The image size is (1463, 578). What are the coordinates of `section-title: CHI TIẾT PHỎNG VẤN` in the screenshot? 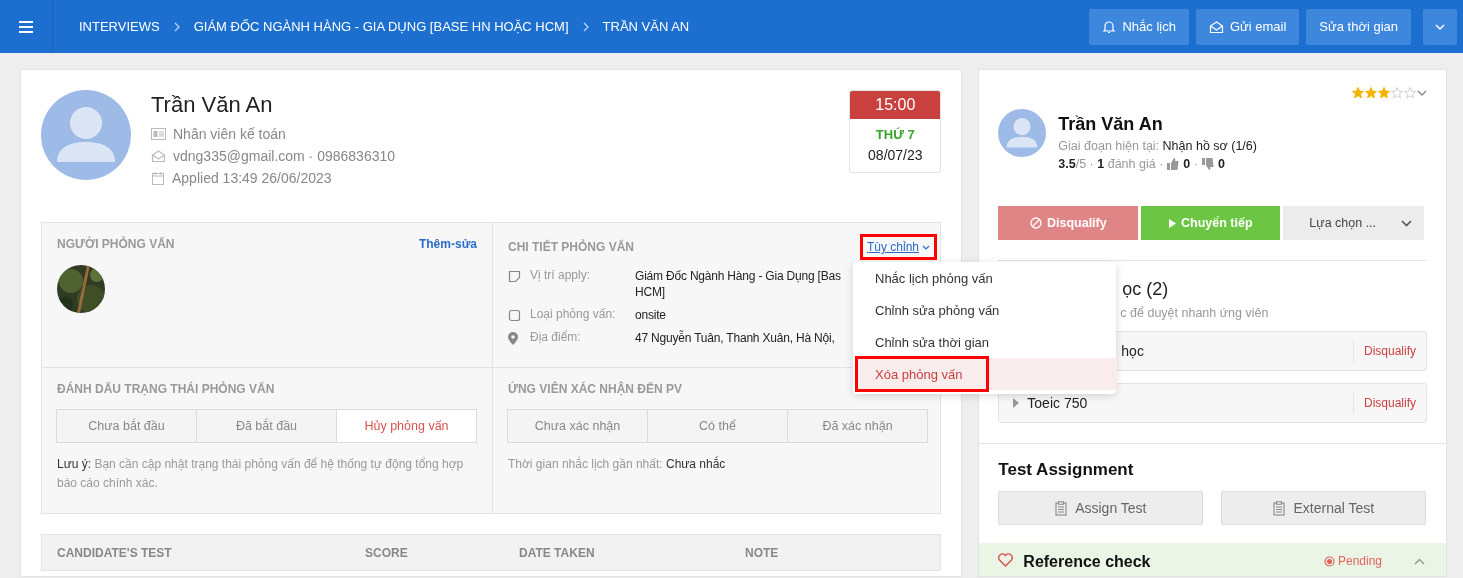 It's located at (571, 247).